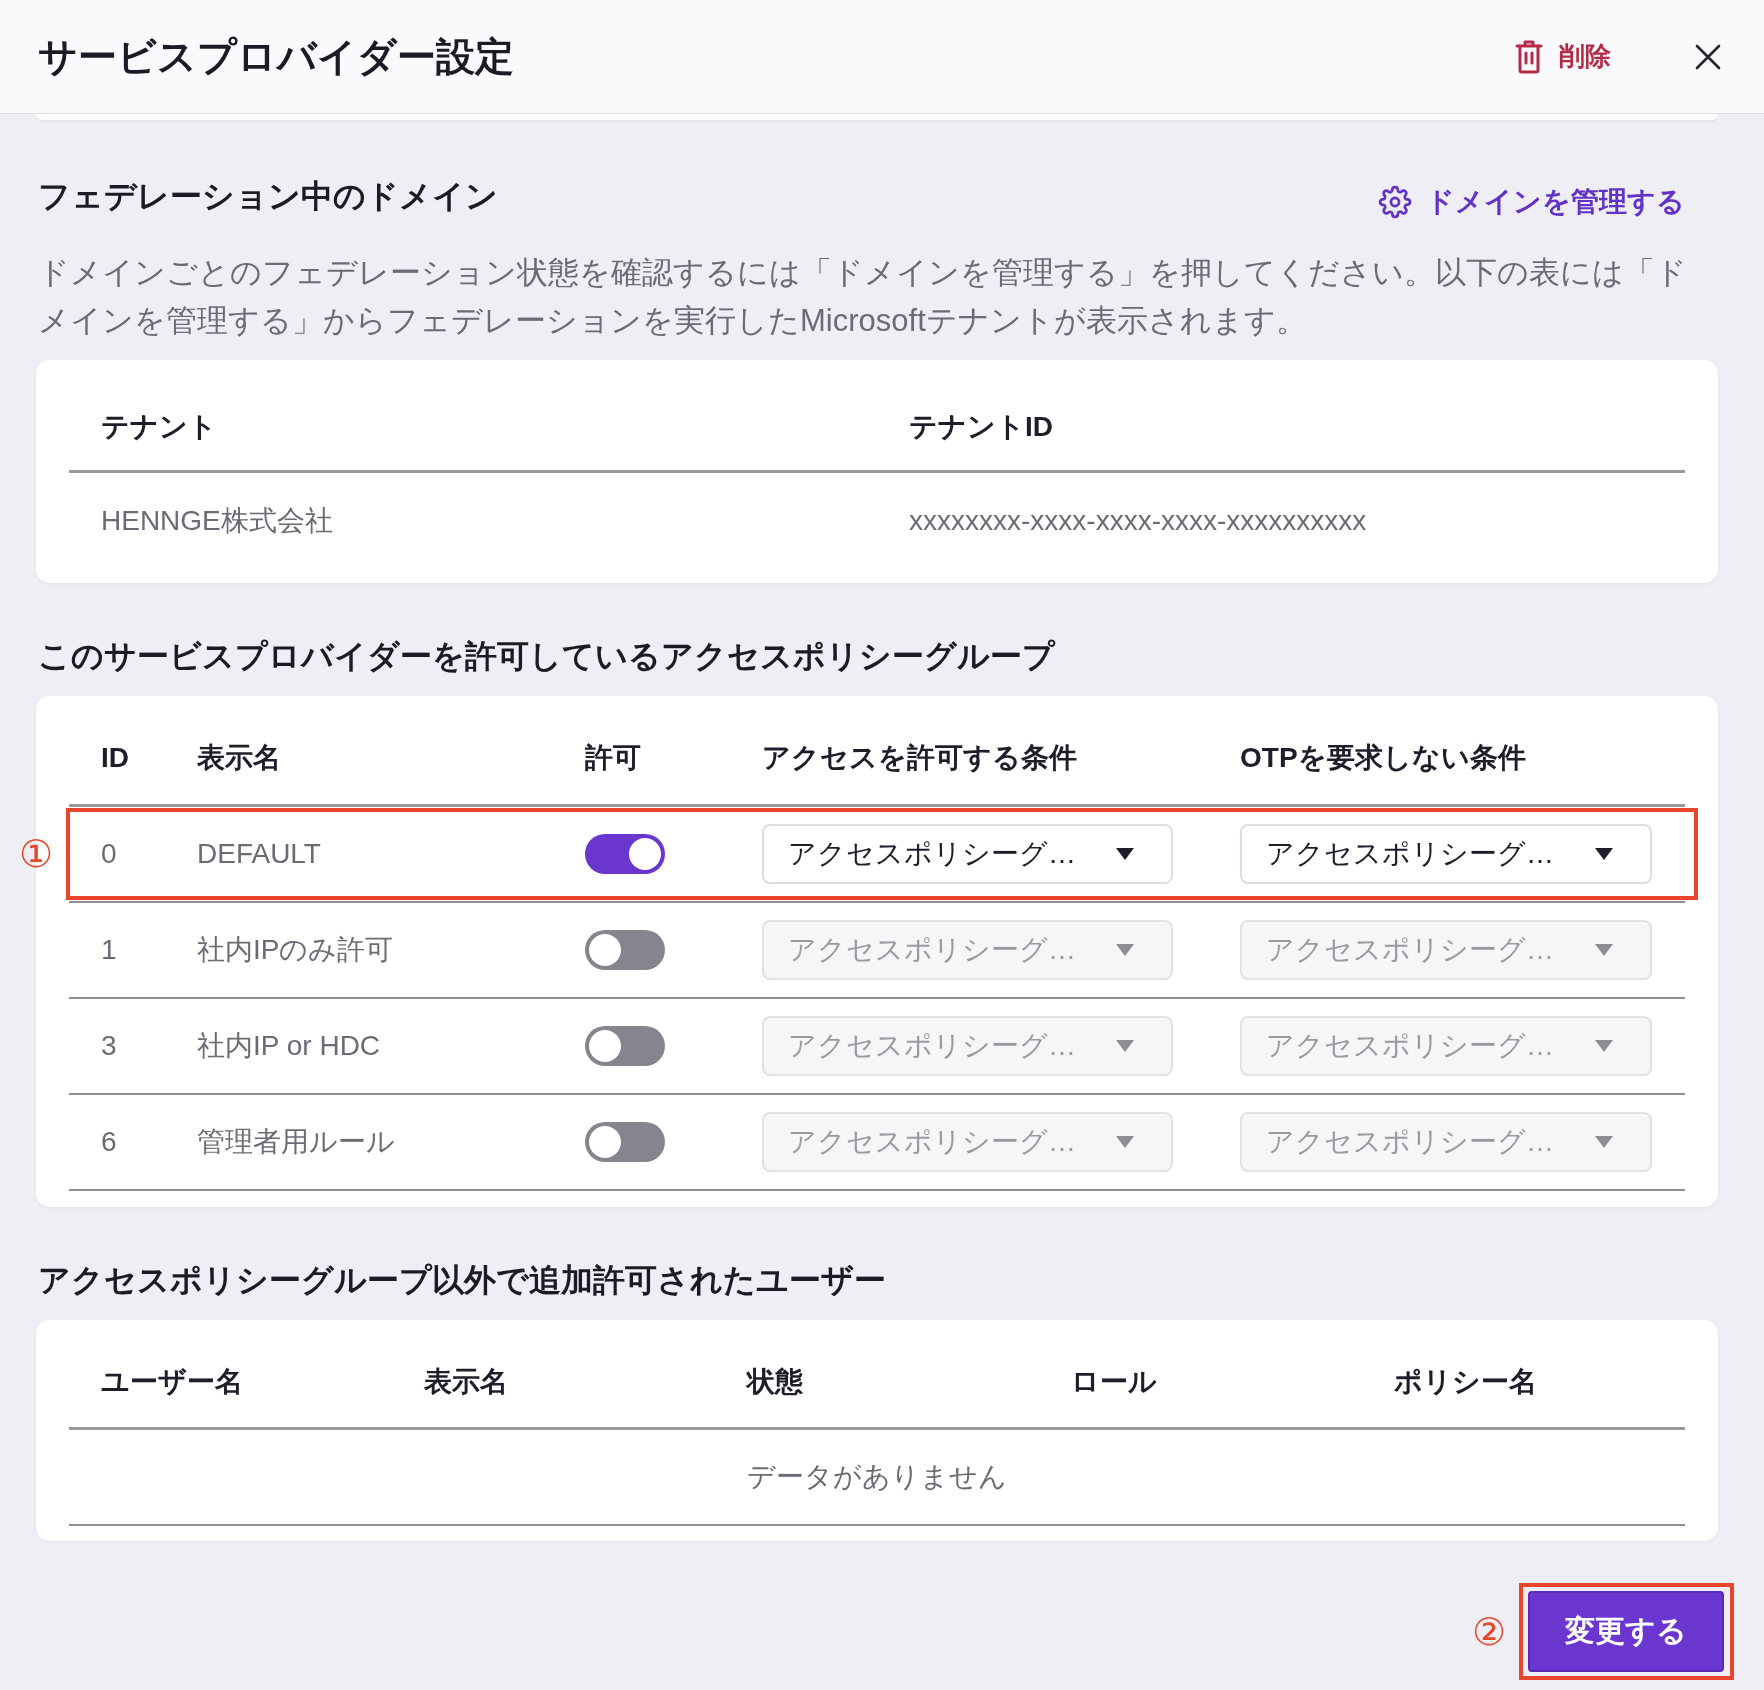 The image size is (1764, 1690). What do you see at coordinates (115, 758) in the screenshot?
I see `column-header: ID` at bounding box center [115, 758].